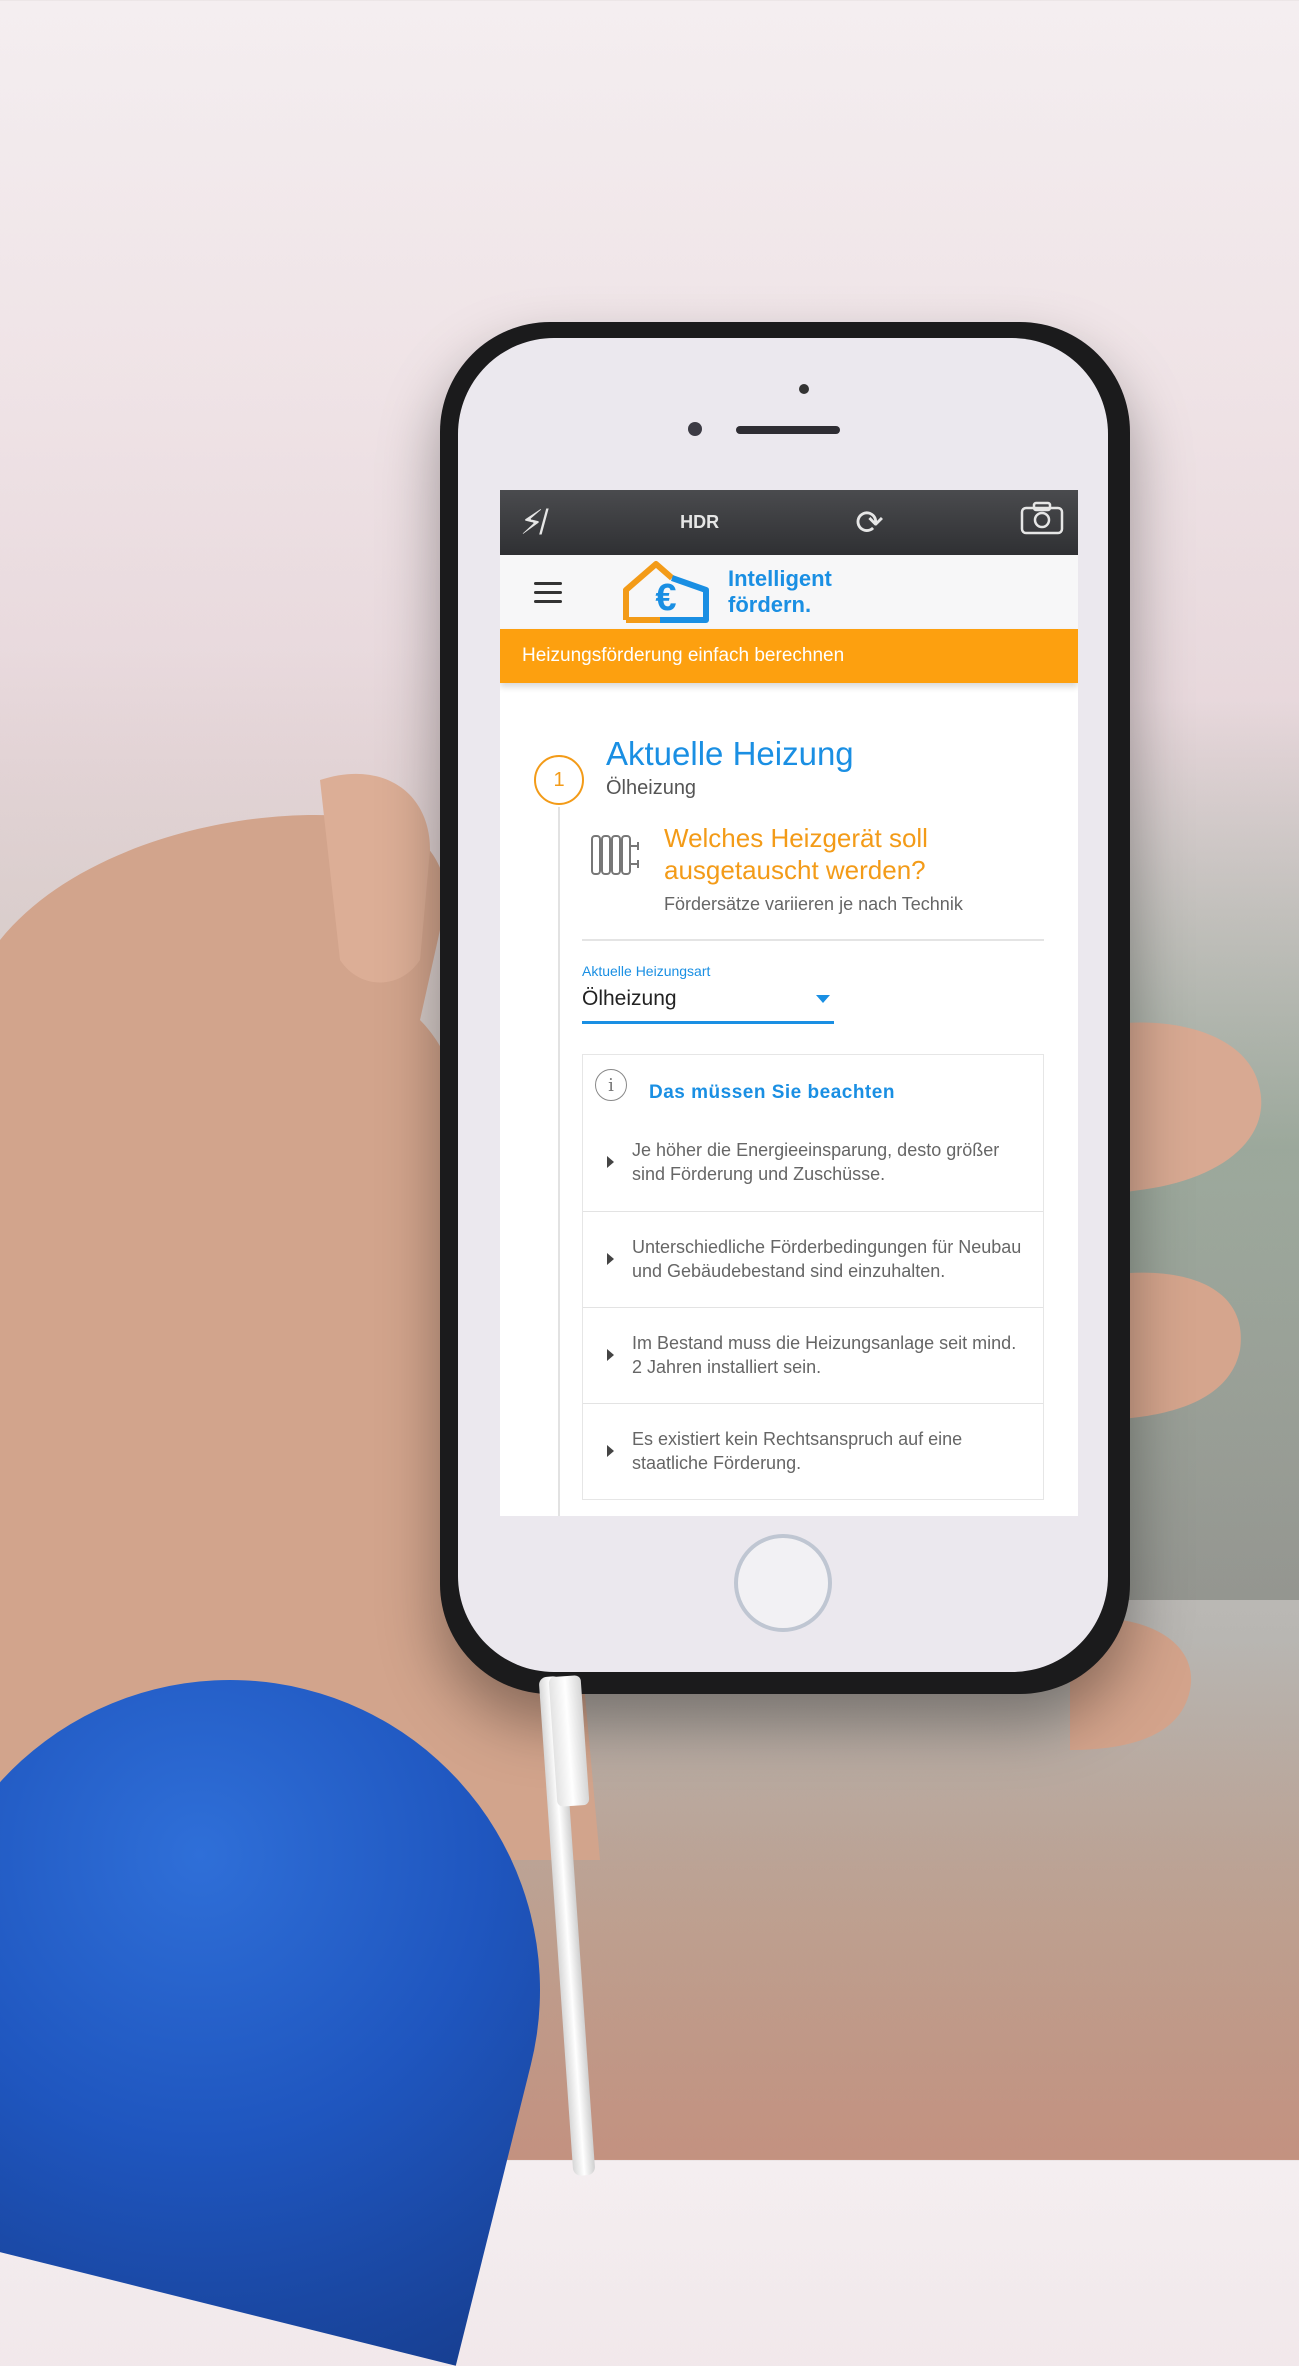 The image size is (1299, 2366). Describe the element at coordinates (788, 430) in the screenshot. I see `earpiece-speaker` at that location.